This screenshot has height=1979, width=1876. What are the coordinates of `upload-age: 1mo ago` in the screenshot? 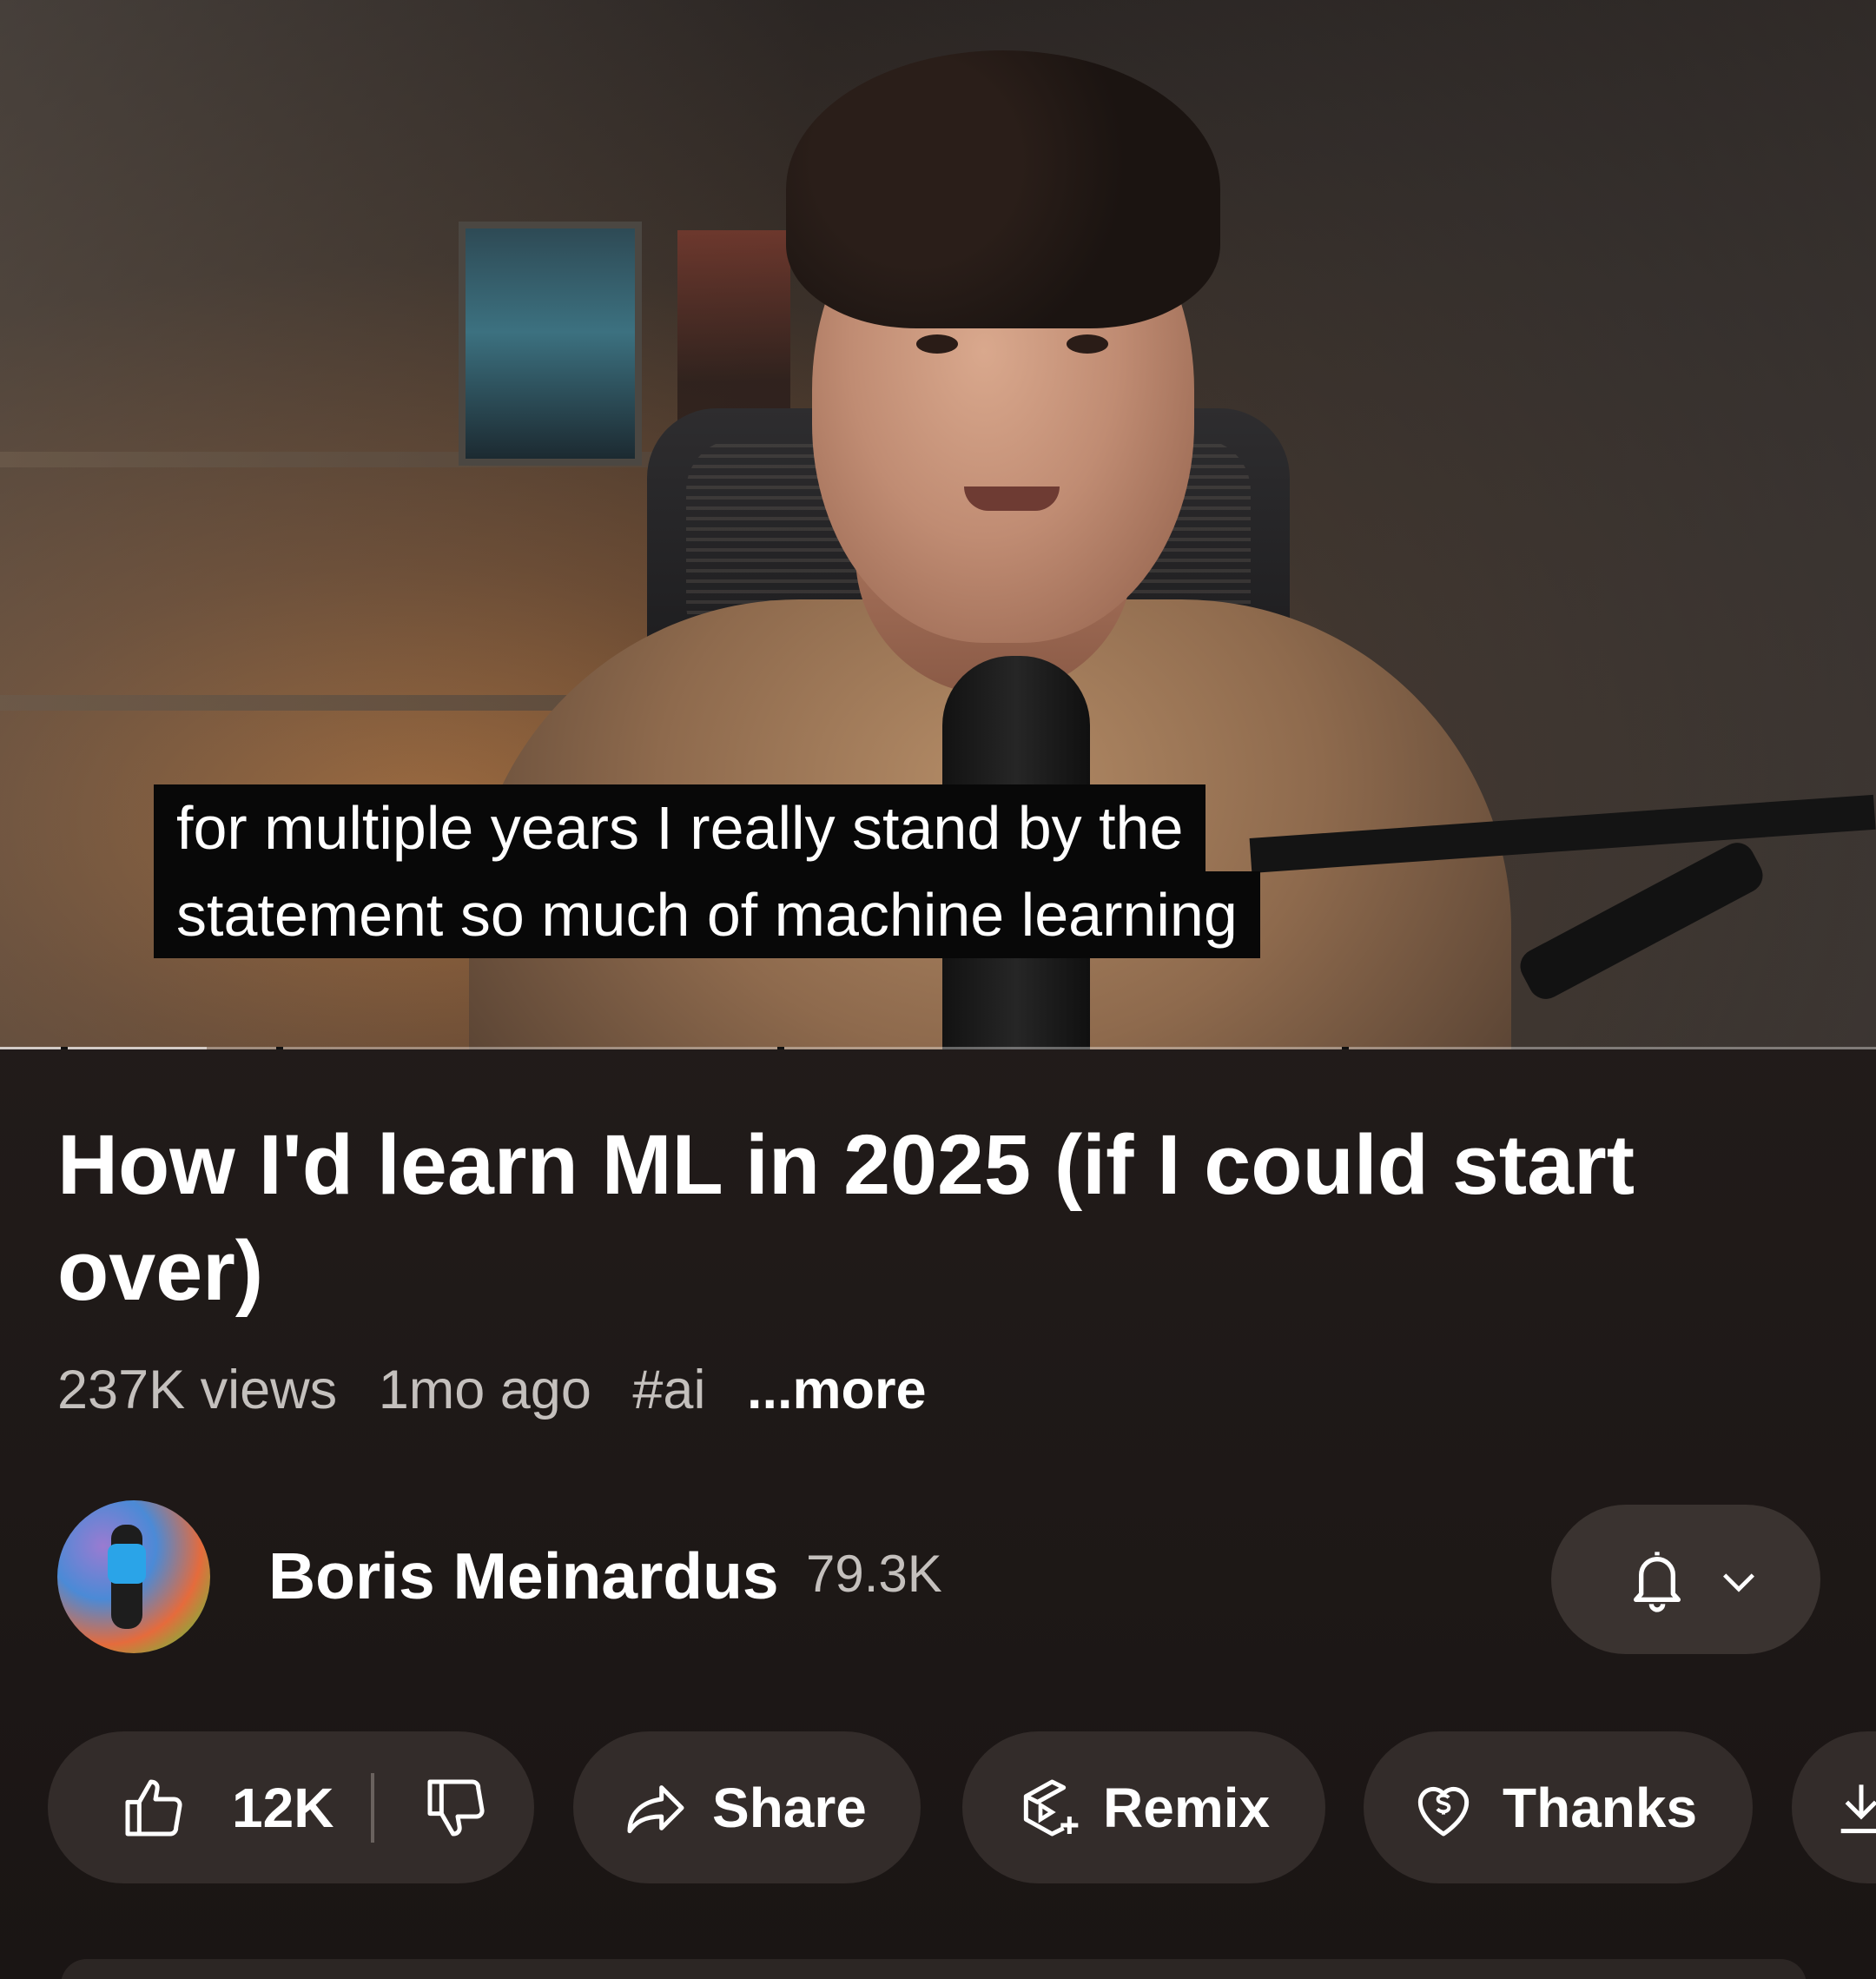 It's located at (484, 1390).